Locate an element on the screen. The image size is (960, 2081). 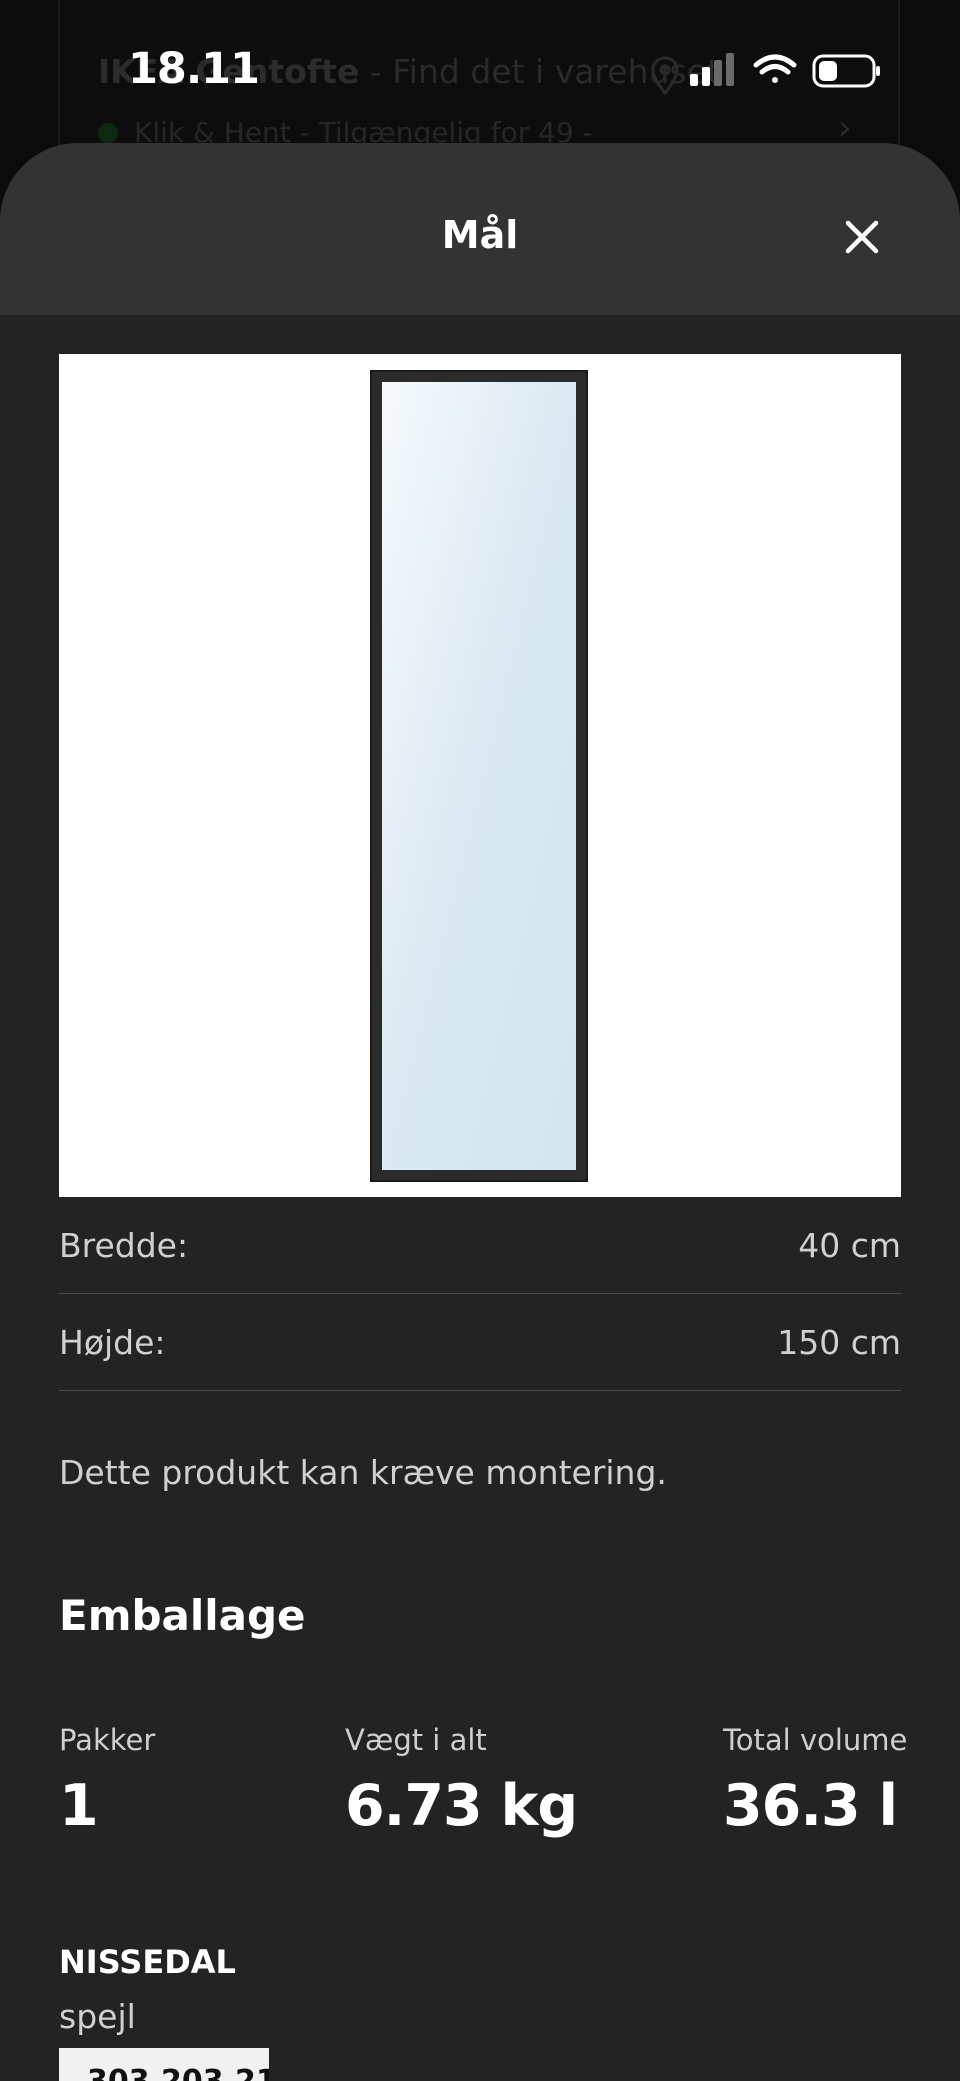
packages-value: 1 is located at coordinates (79, 1806).